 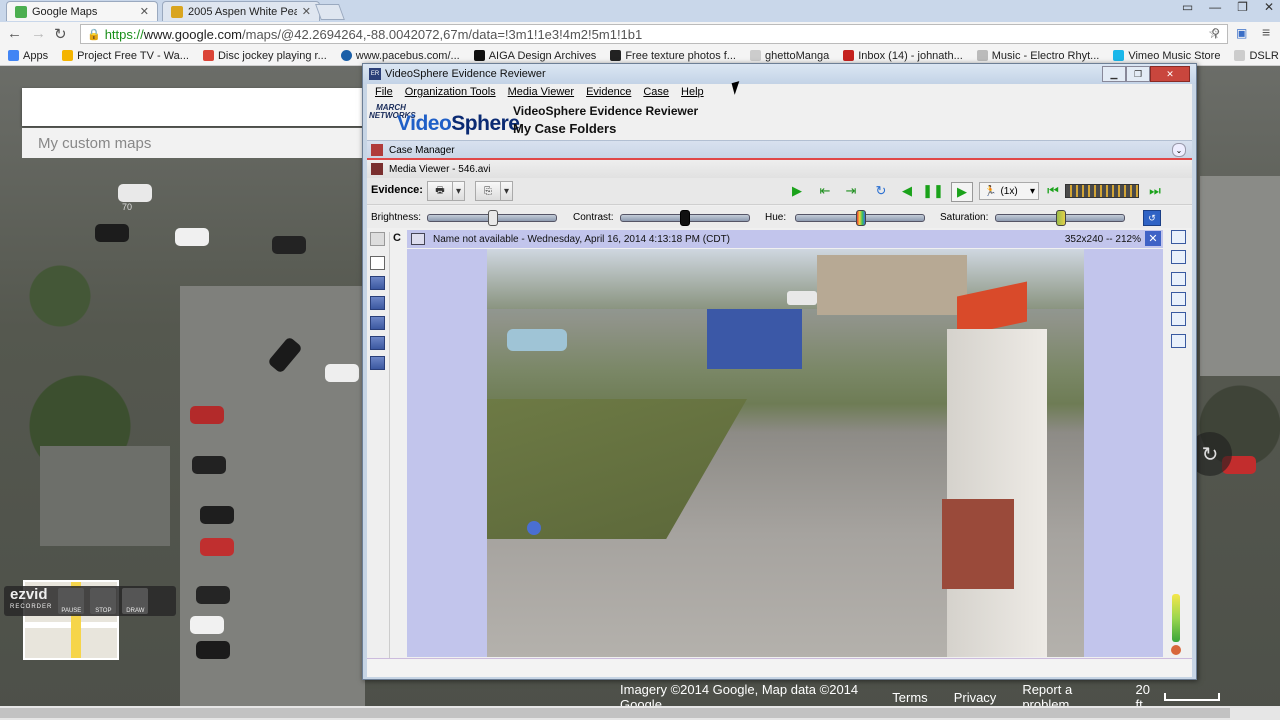 What do you see at coordinates (507, 191) in the screenshot?
I see `export-dropdown-icon: ▾` at bounding box center [507, 191].